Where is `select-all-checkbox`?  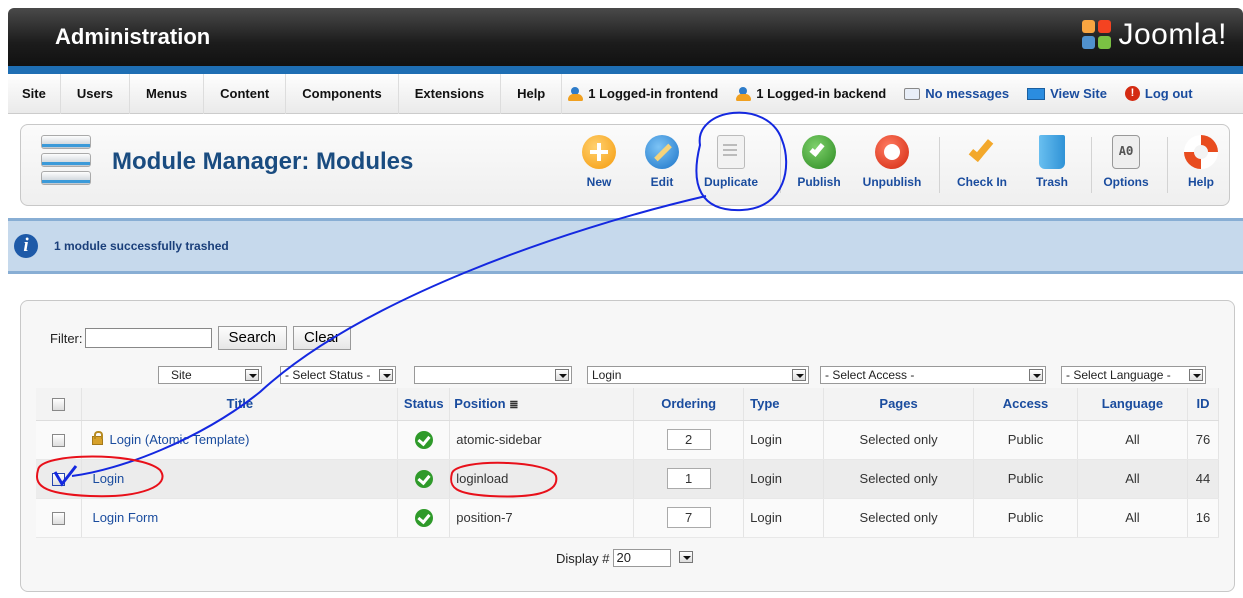
select-all-checkbox is located at coordinates (59, 405).